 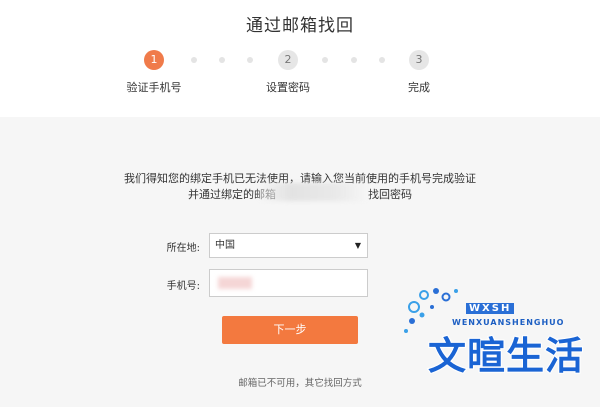 I want to click on page-title: 通过邮箱找回, so click(x=300, y=26).